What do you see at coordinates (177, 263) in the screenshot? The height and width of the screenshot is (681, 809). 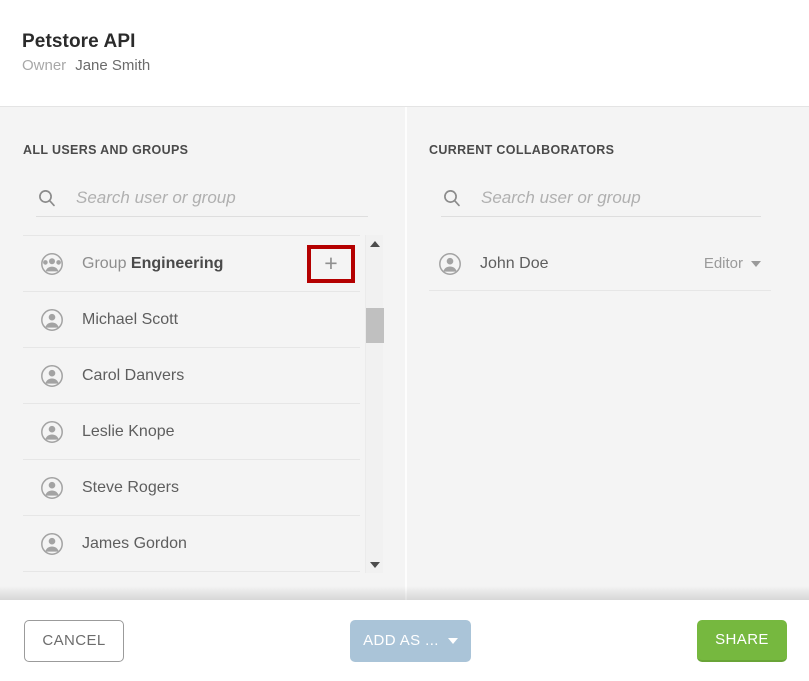 I see `list-item-name: Engineering` at bounding box center [177, 263].